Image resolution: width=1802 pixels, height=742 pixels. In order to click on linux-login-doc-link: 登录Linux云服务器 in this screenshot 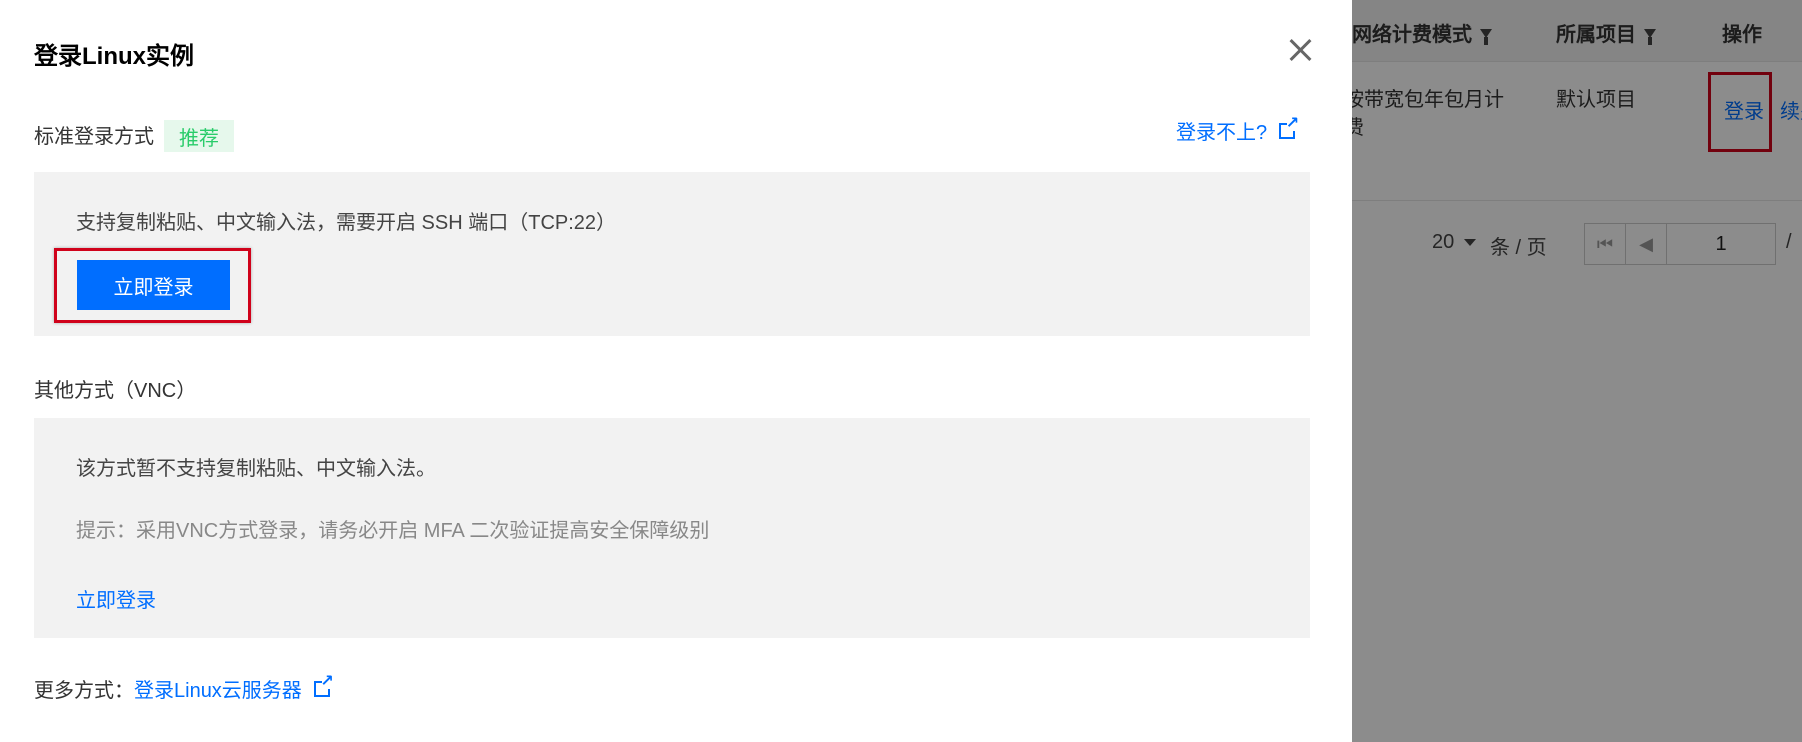, I will do `click(234, 688)`.